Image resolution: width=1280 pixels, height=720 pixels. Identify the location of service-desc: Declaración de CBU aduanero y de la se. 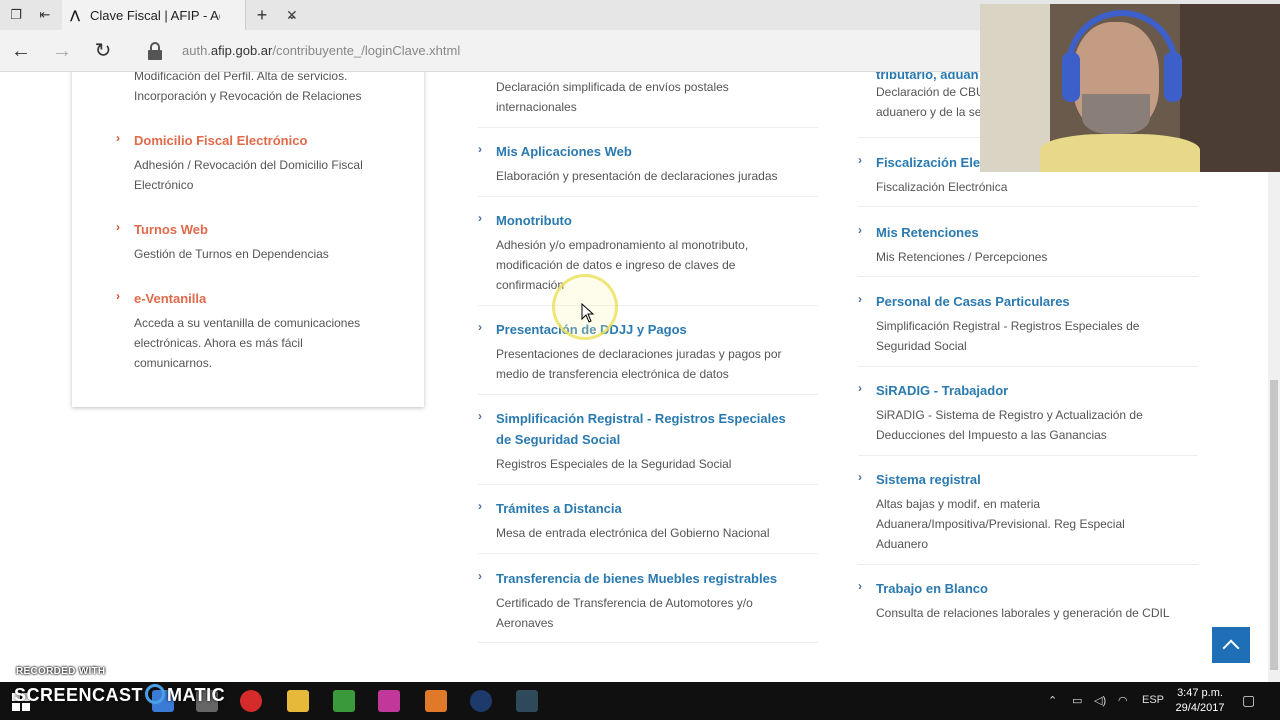
(930, 102).